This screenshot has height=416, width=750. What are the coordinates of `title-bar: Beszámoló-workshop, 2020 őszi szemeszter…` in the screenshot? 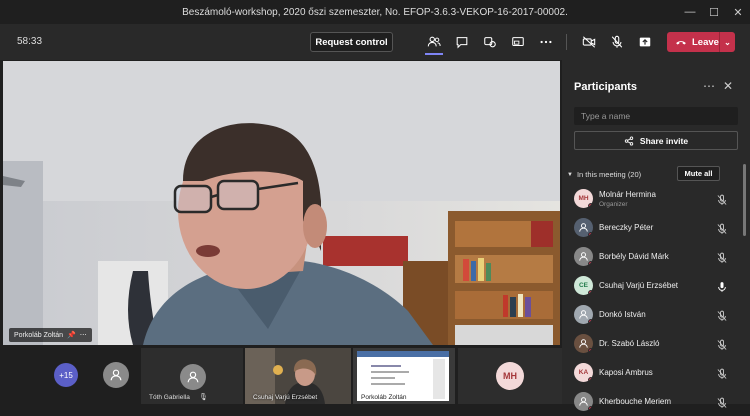 It's located at (375, 12).